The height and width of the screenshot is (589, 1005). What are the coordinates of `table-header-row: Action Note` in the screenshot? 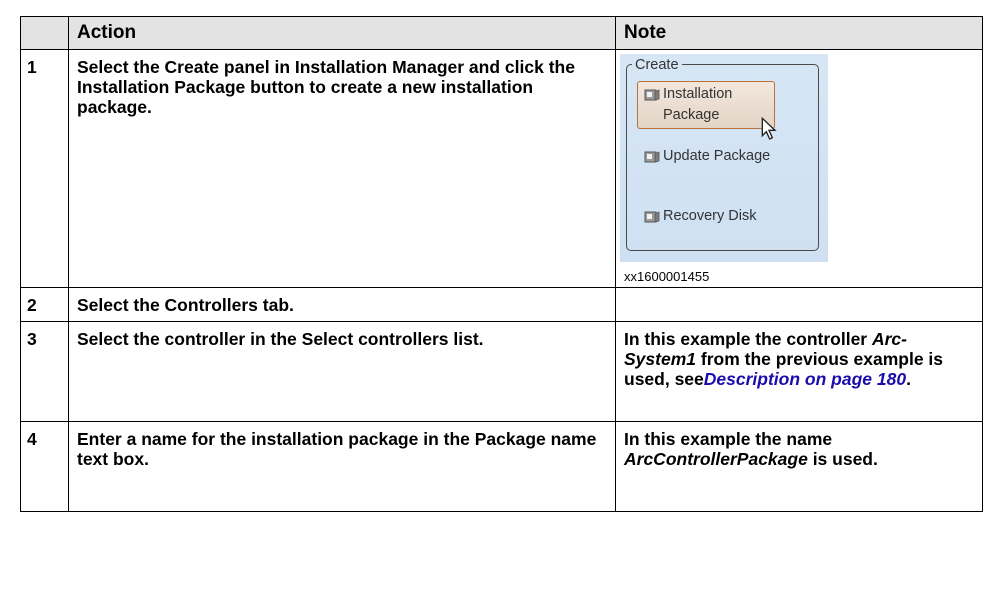 It's located at (501, 33).